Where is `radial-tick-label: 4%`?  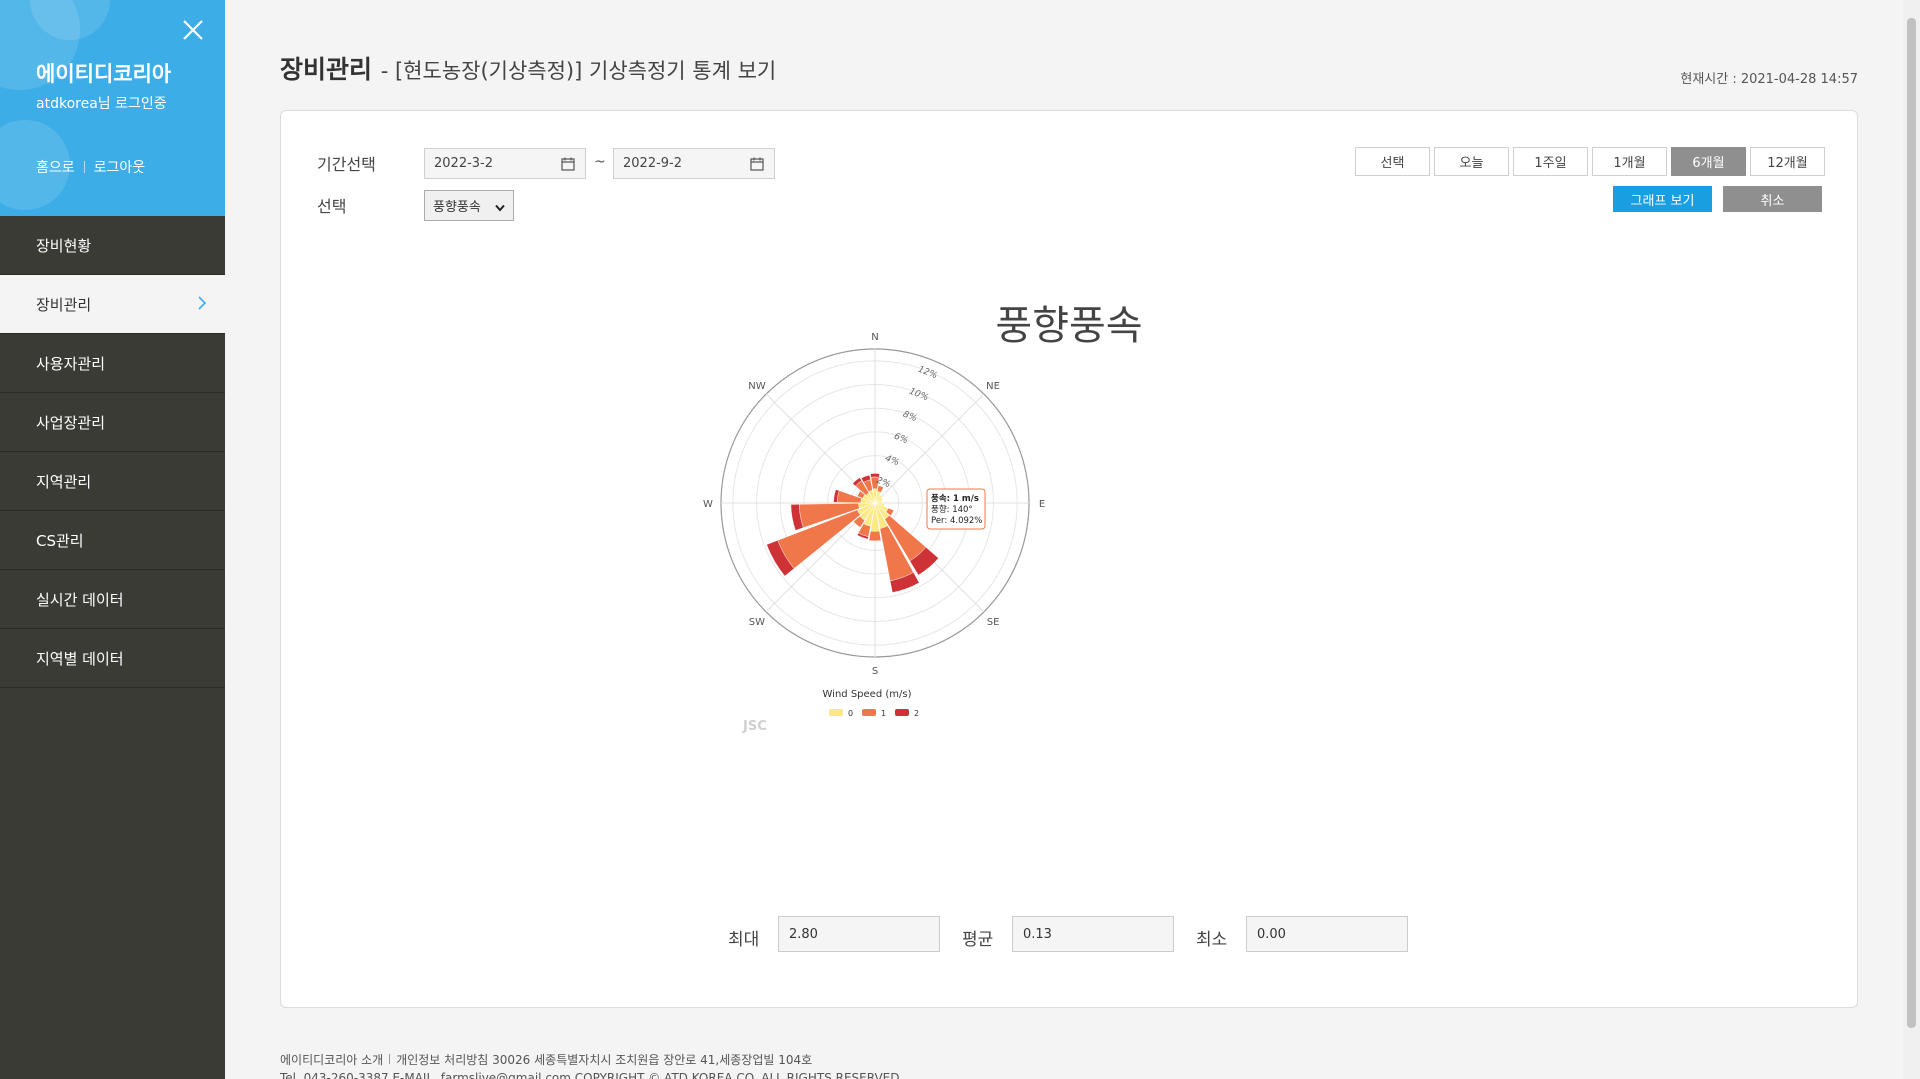
radial-tick-label: 4% is located at coordinates (892, 461).